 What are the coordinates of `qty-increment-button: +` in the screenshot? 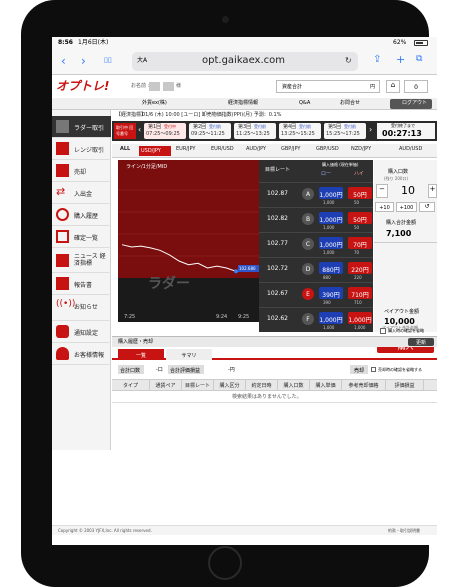 It's located at (432, 191).